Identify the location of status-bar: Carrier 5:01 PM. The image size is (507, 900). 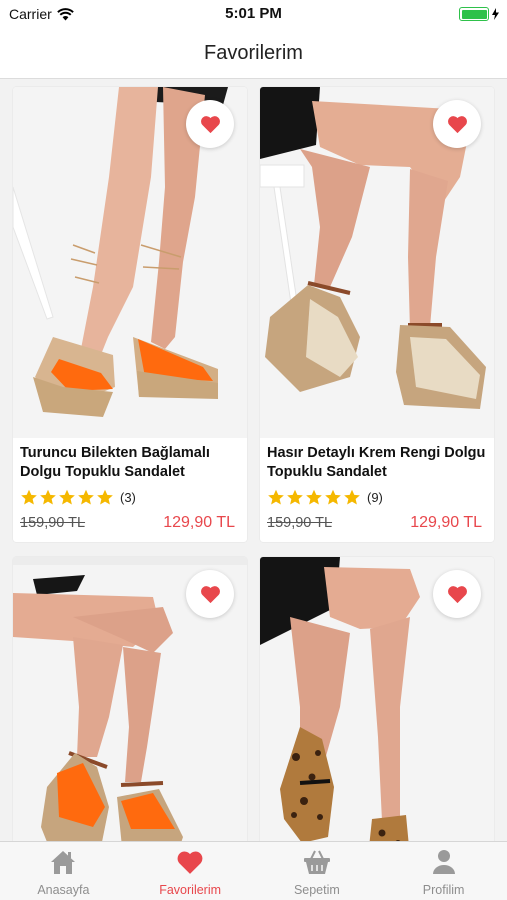
(253, 14).